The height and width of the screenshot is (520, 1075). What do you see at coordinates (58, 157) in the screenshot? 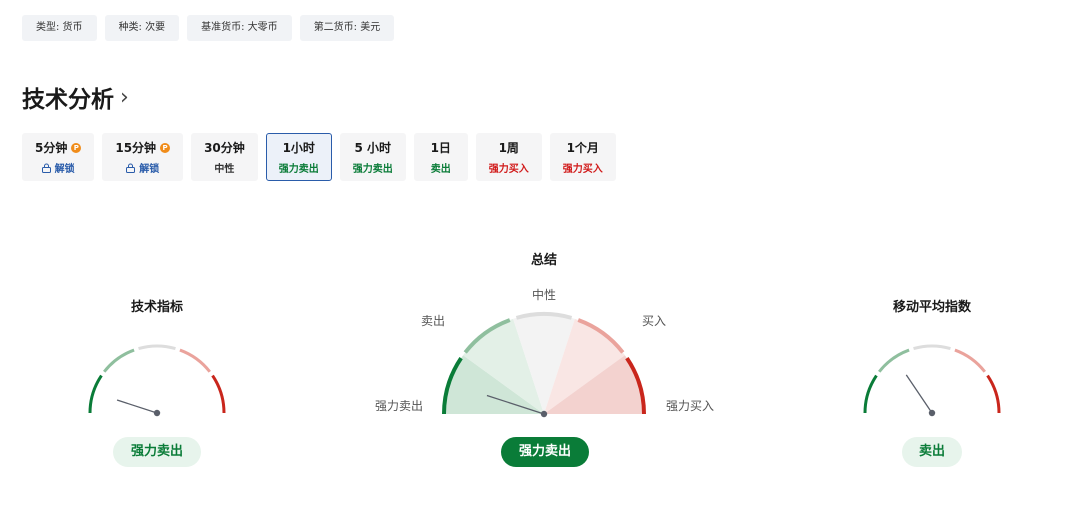
I see `timeframe-tab: 5分钟 P 解锁` at bounding box center [58, 157].